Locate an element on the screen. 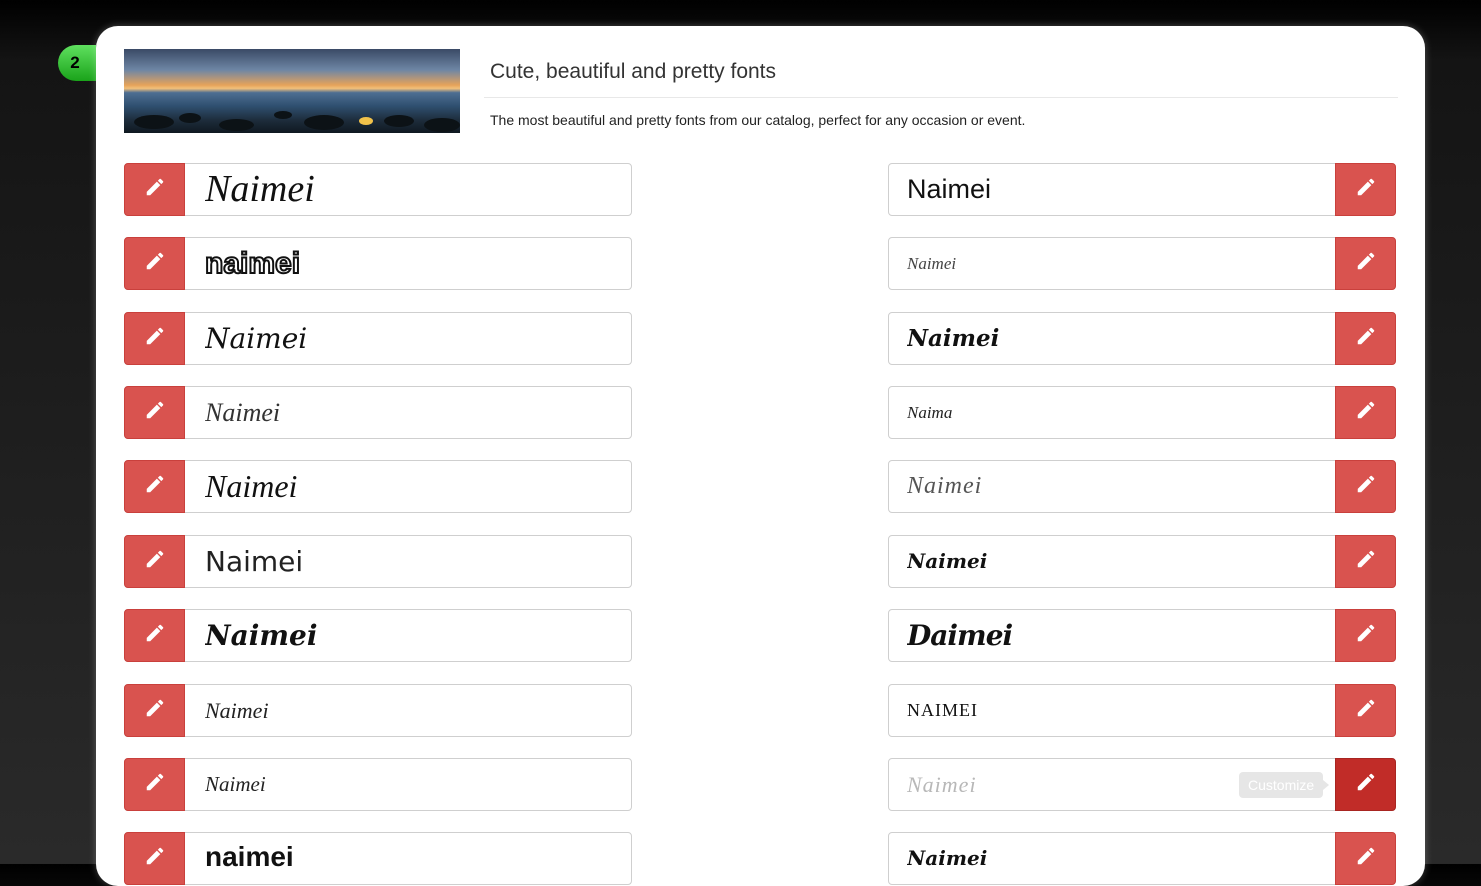  collection-banner-image is located at coordinates (292, 91).